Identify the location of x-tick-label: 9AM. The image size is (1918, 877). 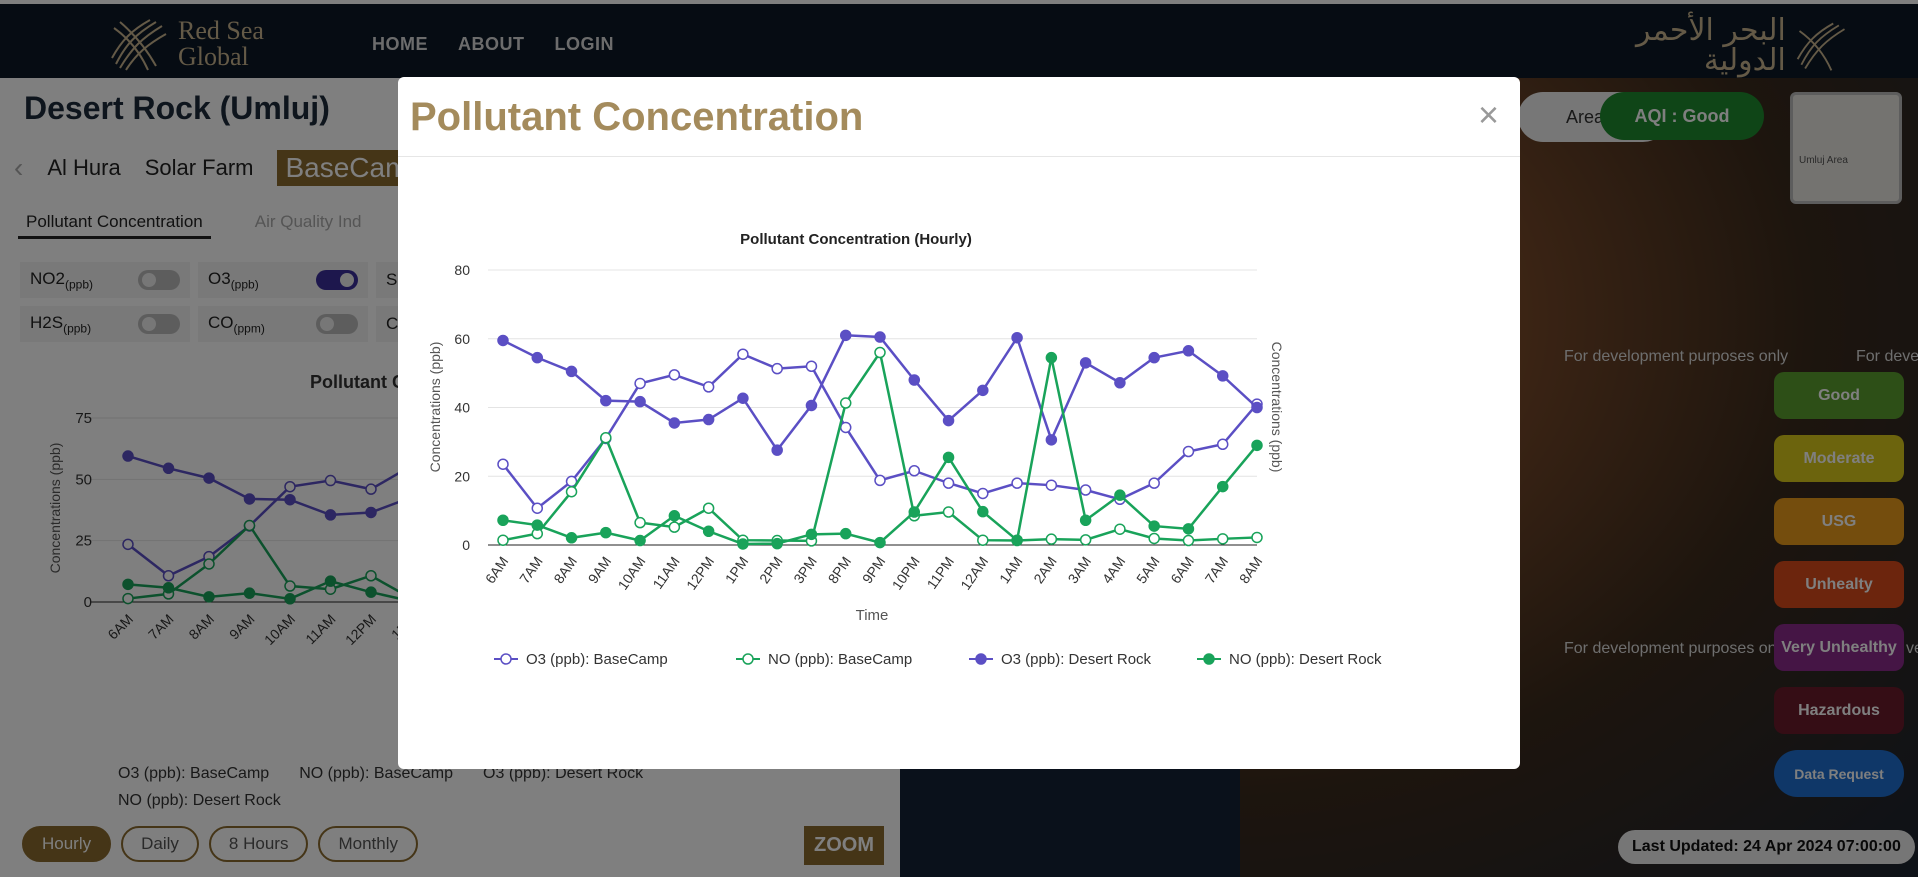
(600, 570).